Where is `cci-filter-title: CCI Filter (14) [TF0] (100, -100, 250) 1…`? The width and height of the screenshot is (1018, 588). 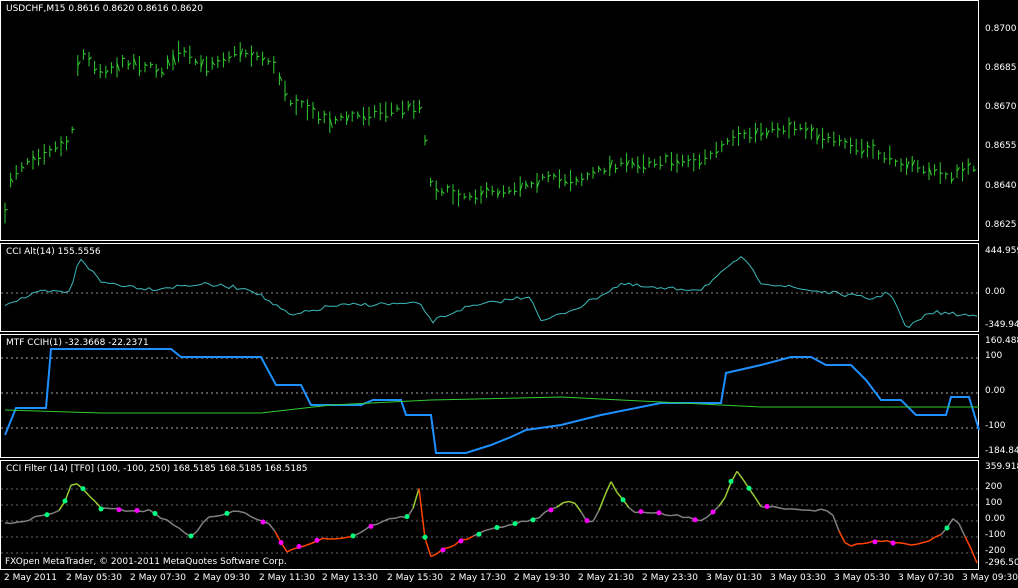
cci-filter-title: CCI Filter (14) [TF0] (100, -100, 250) 1… is located at coordinates (157, 469).